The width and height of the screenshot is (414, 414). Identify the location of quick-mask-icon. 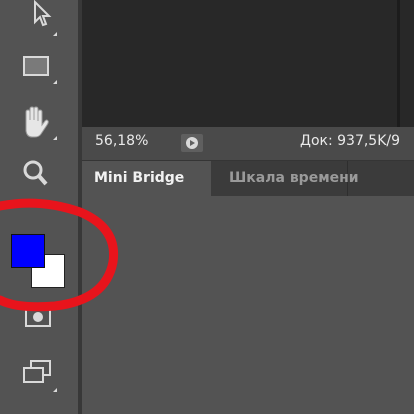
(38, 322).